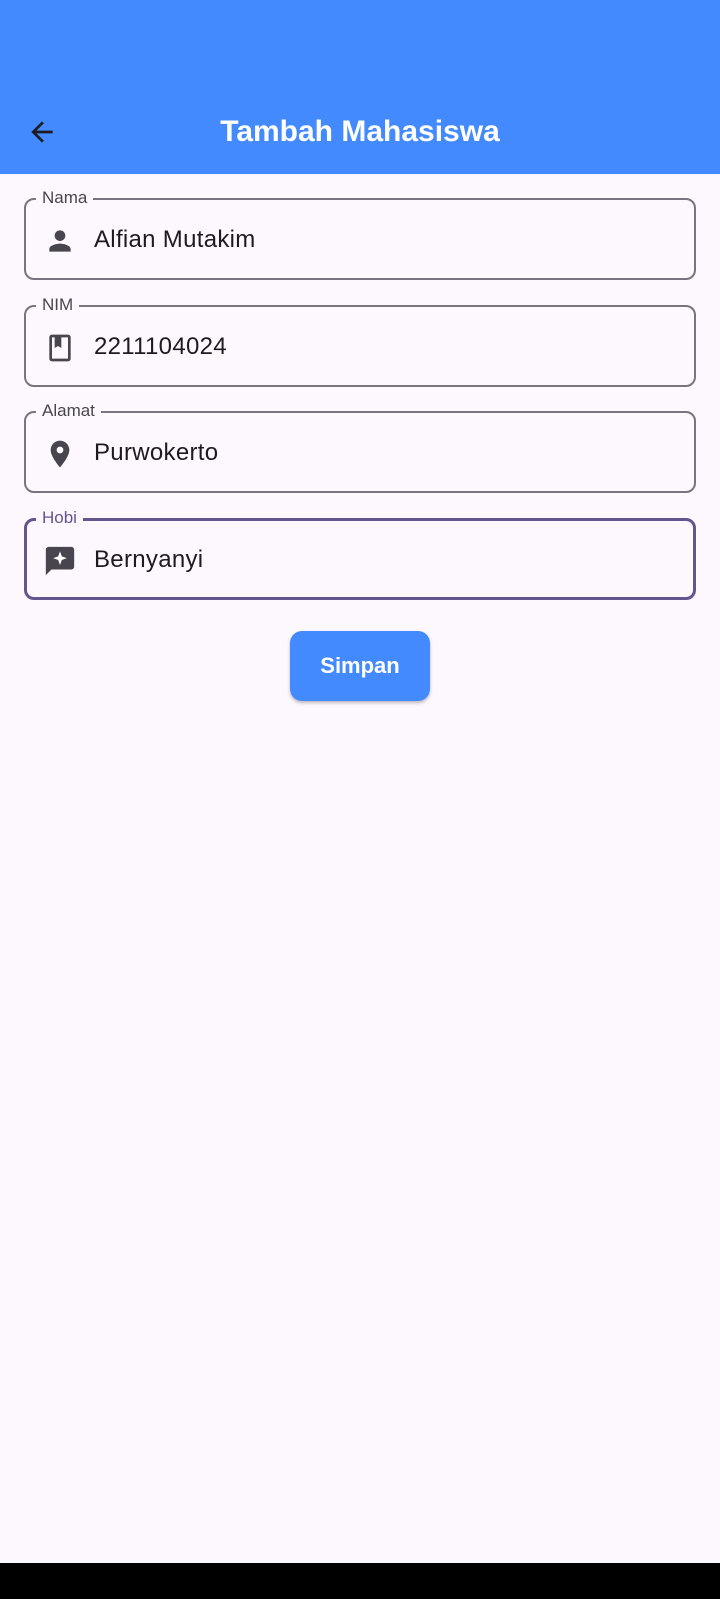 This screenshot has width=720, height=1599. What do you see at coordinates (175, 240) in the screenshot?
I see `name-input: Alfian Mutakim` at bounding box center [175, 240].